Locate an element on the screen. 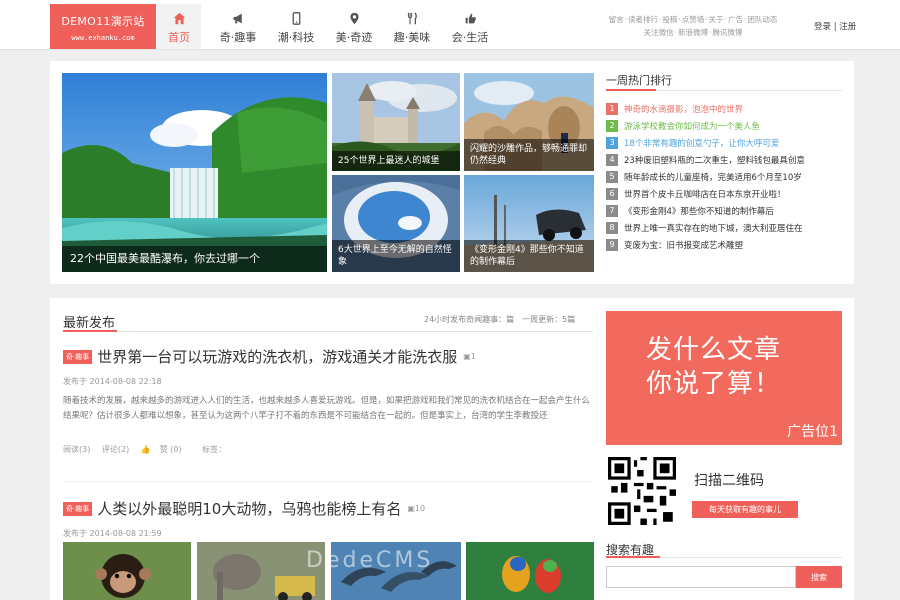 This screenshot has width=900, height=600. hot-ranking-item: 2 游泳学校教会你如何成为一个美人鱼 is located at coordinates (726, 125).